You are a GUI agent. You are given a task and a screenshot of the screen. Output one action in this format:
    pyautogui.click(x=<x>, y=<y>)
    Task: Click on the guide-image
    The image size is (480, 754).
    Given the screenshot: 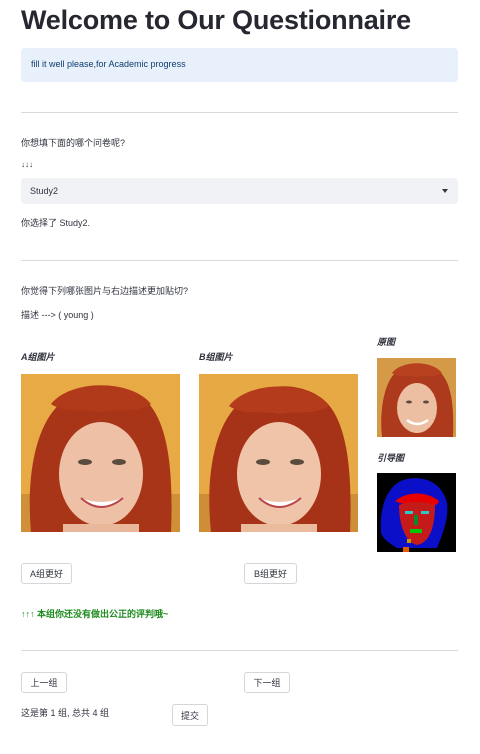 What is the action you would take?
    pyautogui.click(x=416, y=512)
    